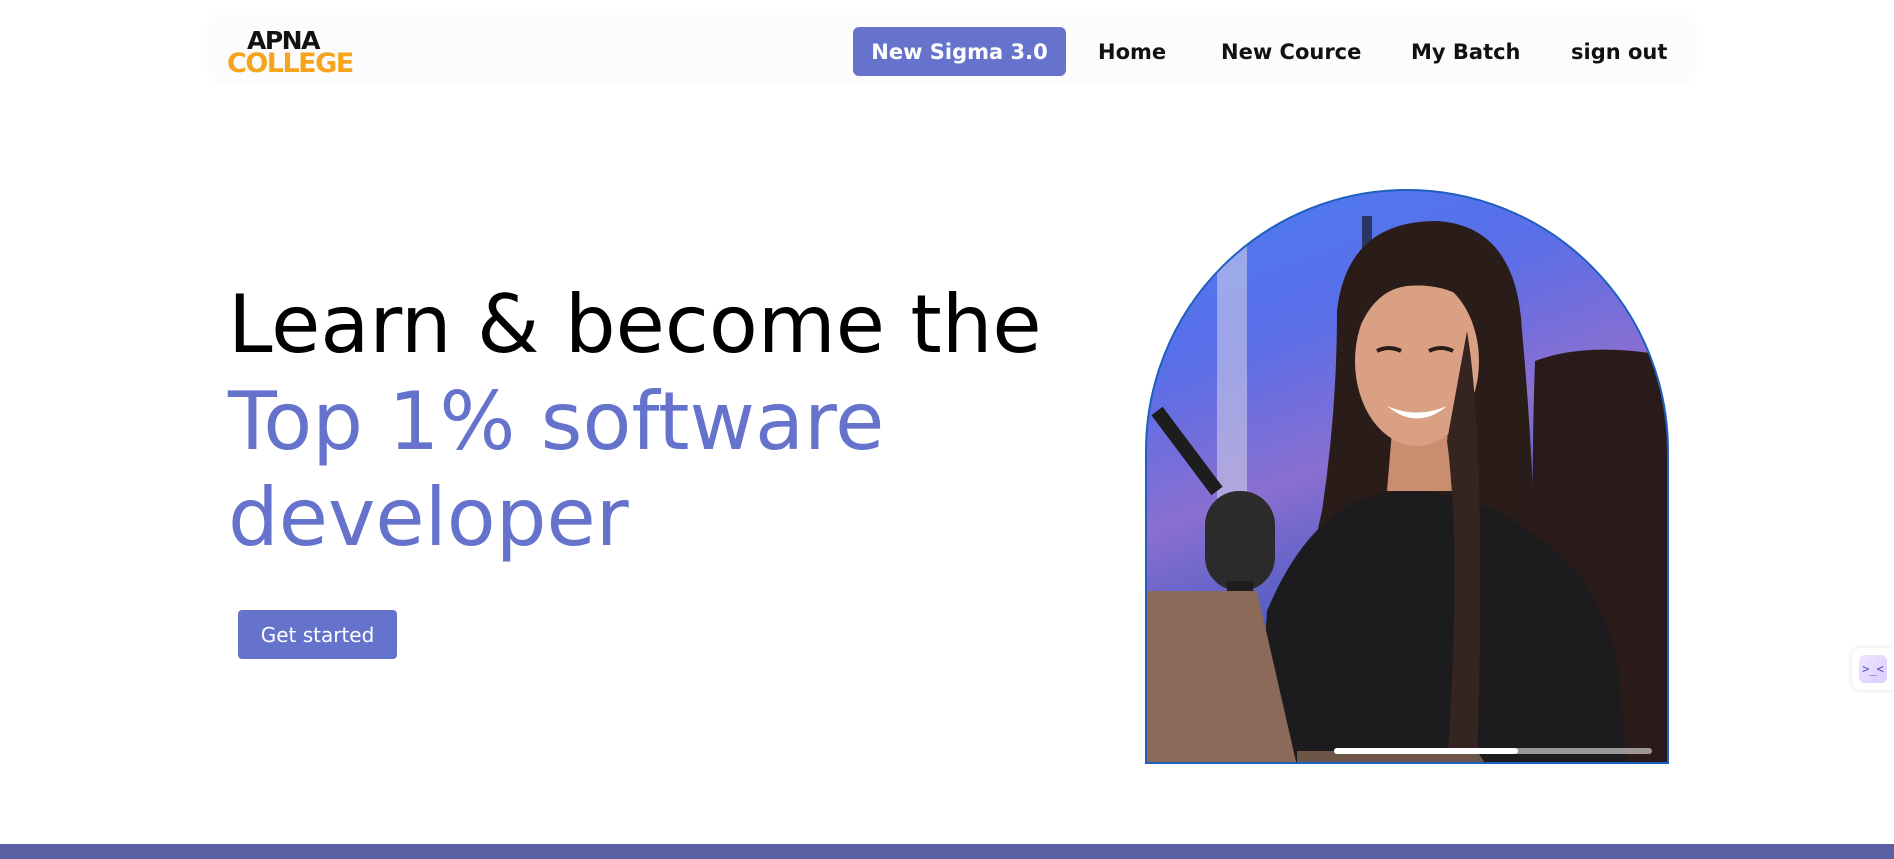 The height and width of the screenshot is (859, 1894). I want to click on nav-my-batch-link: My Batch, so click(1466, 51).